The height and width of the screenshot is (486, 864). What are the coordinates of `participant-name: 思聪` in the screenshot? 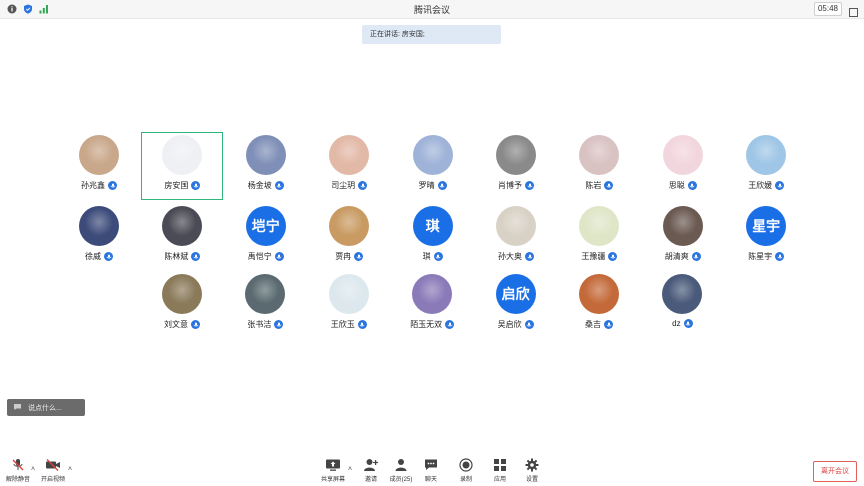 It's located at (676, 185).